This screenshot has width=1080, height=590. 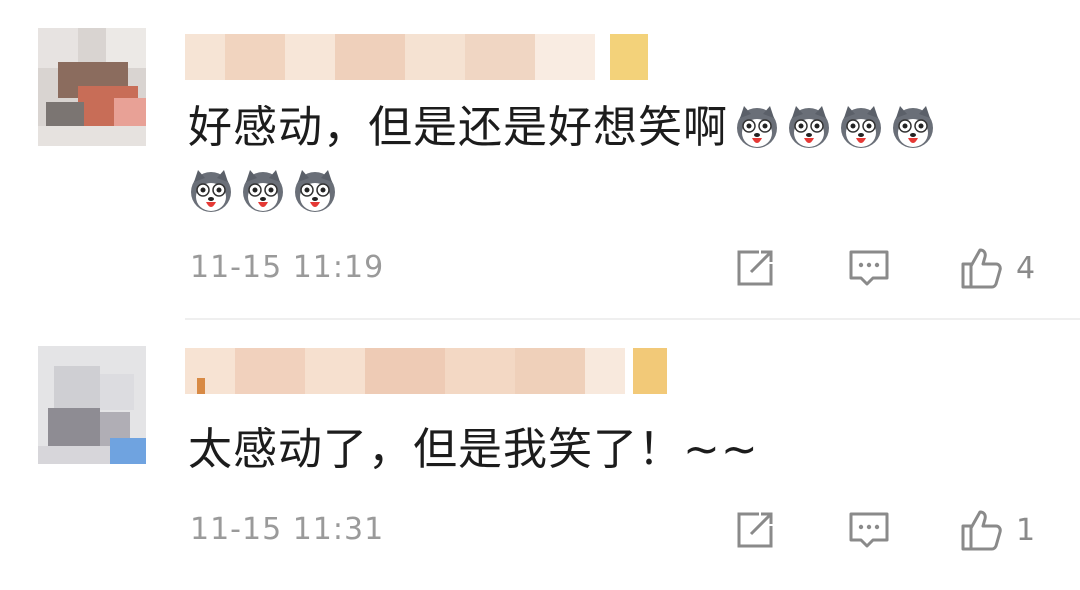 I want to click on comment-text: 好感动，但是还是好想笑啊, so click(x=562, y=128).